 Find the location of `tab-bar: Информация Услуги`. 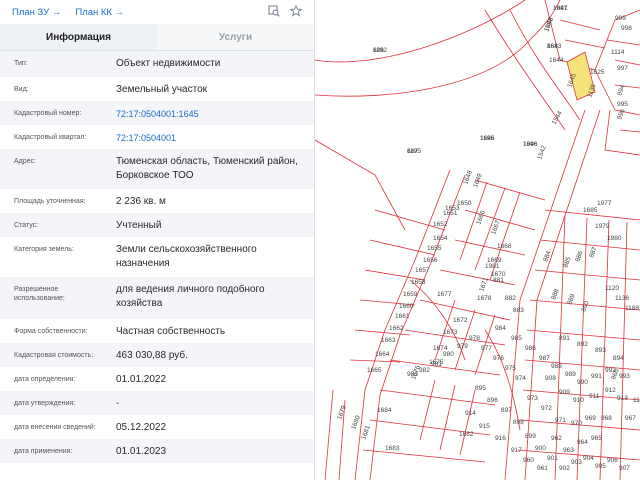

tab-bar: Информация Услуги is located at coordinates (157, 37).